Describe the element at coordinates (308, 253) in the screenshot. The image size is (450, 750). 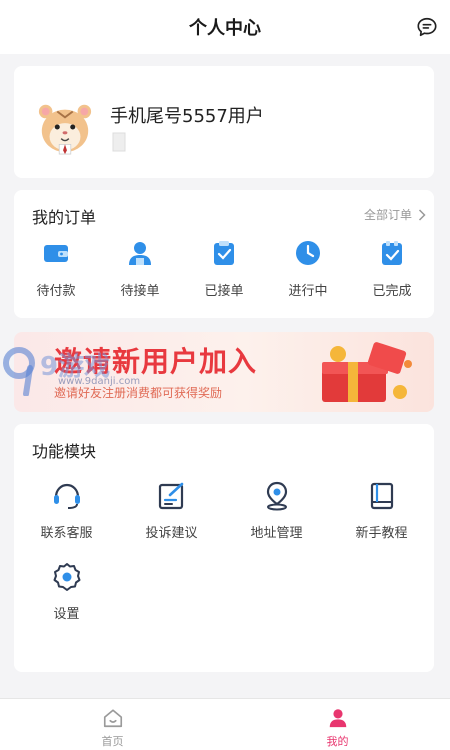
I see `clock-icon` at that location.